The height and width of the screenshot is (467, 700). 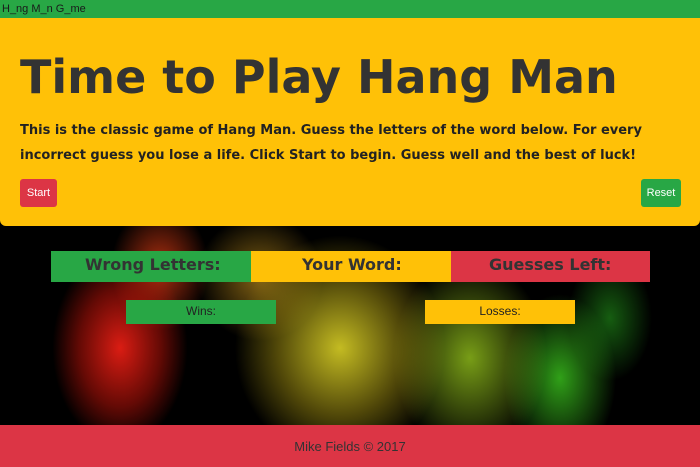 What do you see at coordinates (350, 446) in the screenshot?
I see `footer: Mike Fields © 2017` at bounding box center [350, 446].